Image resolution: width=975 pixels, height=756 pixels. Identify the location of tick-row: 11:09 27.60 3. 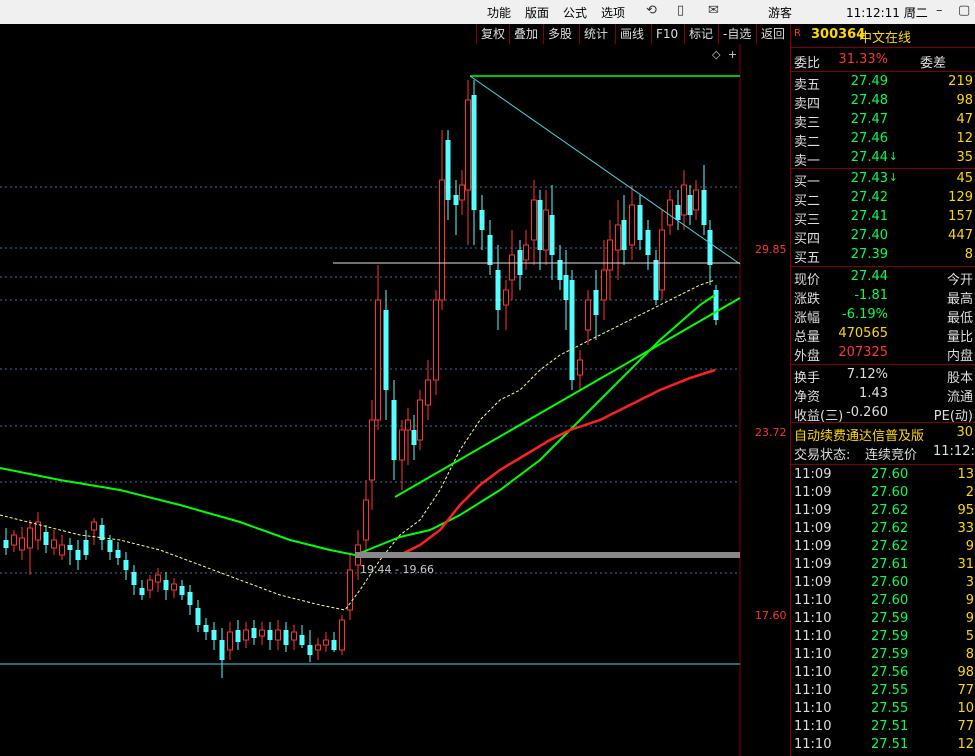
(883, 584).